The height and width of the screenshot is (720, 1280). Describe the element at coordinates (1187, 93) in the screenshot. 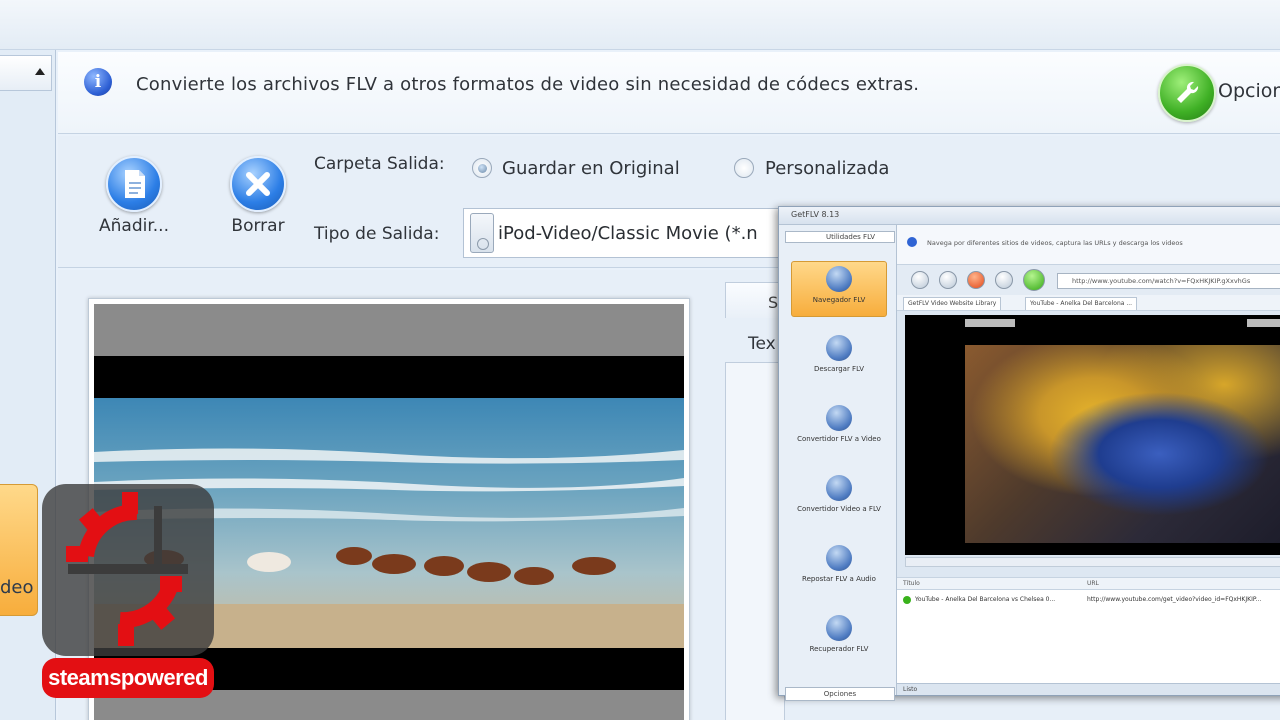

I see `wrench-icon` at that location.